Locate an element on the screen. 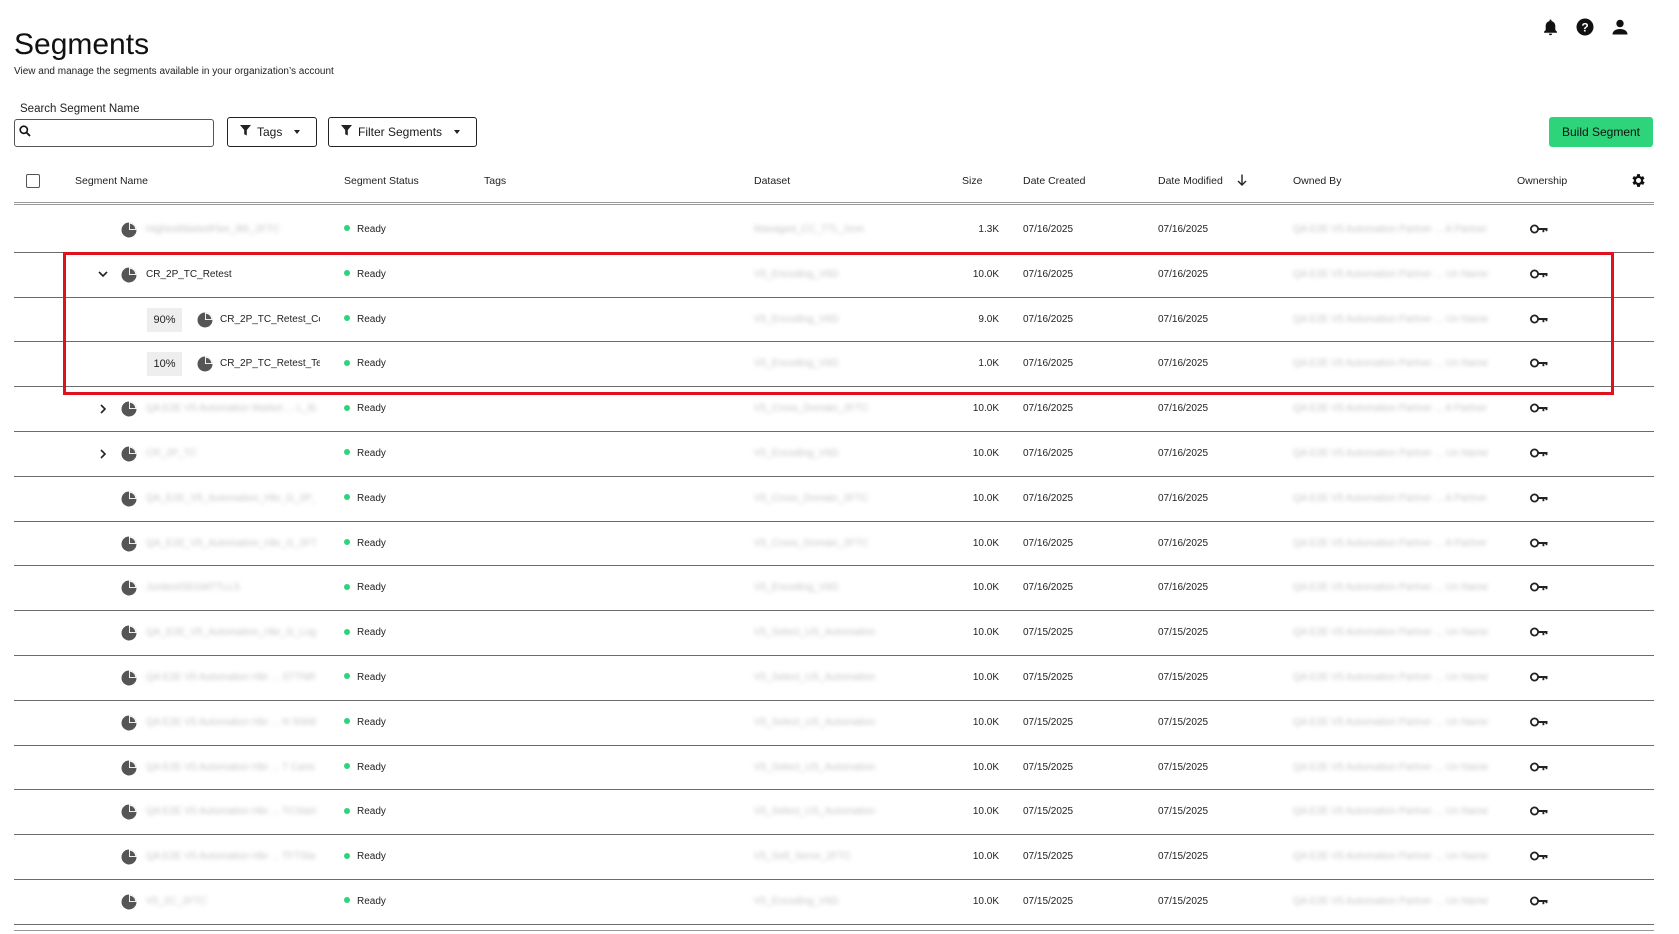  segment-name: QA E2E V5 Automation Market ... L_Base is located at coordinates (231, 408).